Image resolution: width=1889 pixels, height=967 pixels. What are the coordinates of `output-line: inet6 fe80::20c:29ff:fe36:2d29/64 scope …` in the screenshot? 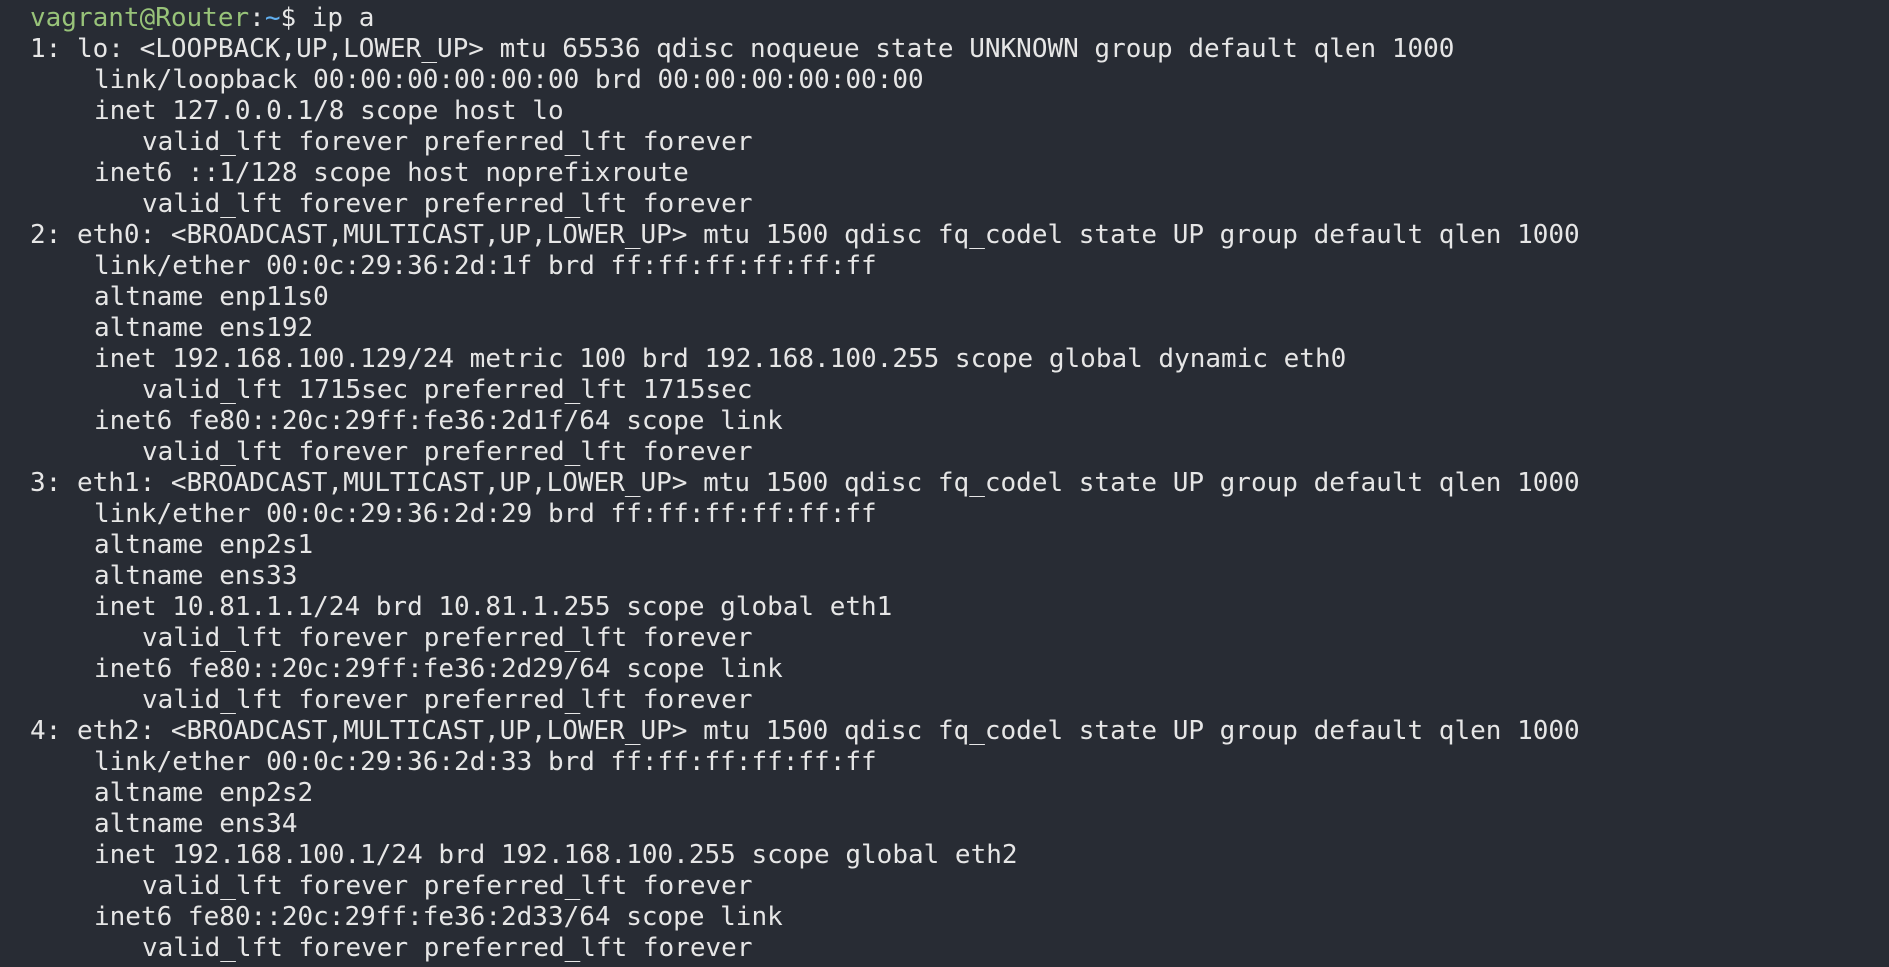 It's located at (438, 669).